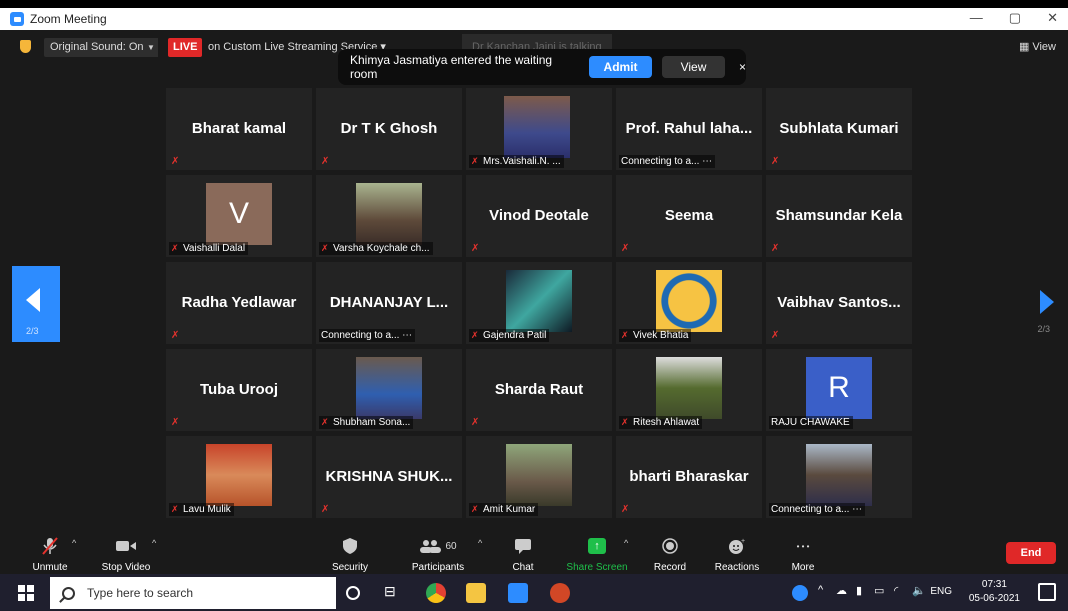  Describe the element at coordinates (97, 47) in the screenshot. I see `original-sound-button: Original Sound: On` at that location.